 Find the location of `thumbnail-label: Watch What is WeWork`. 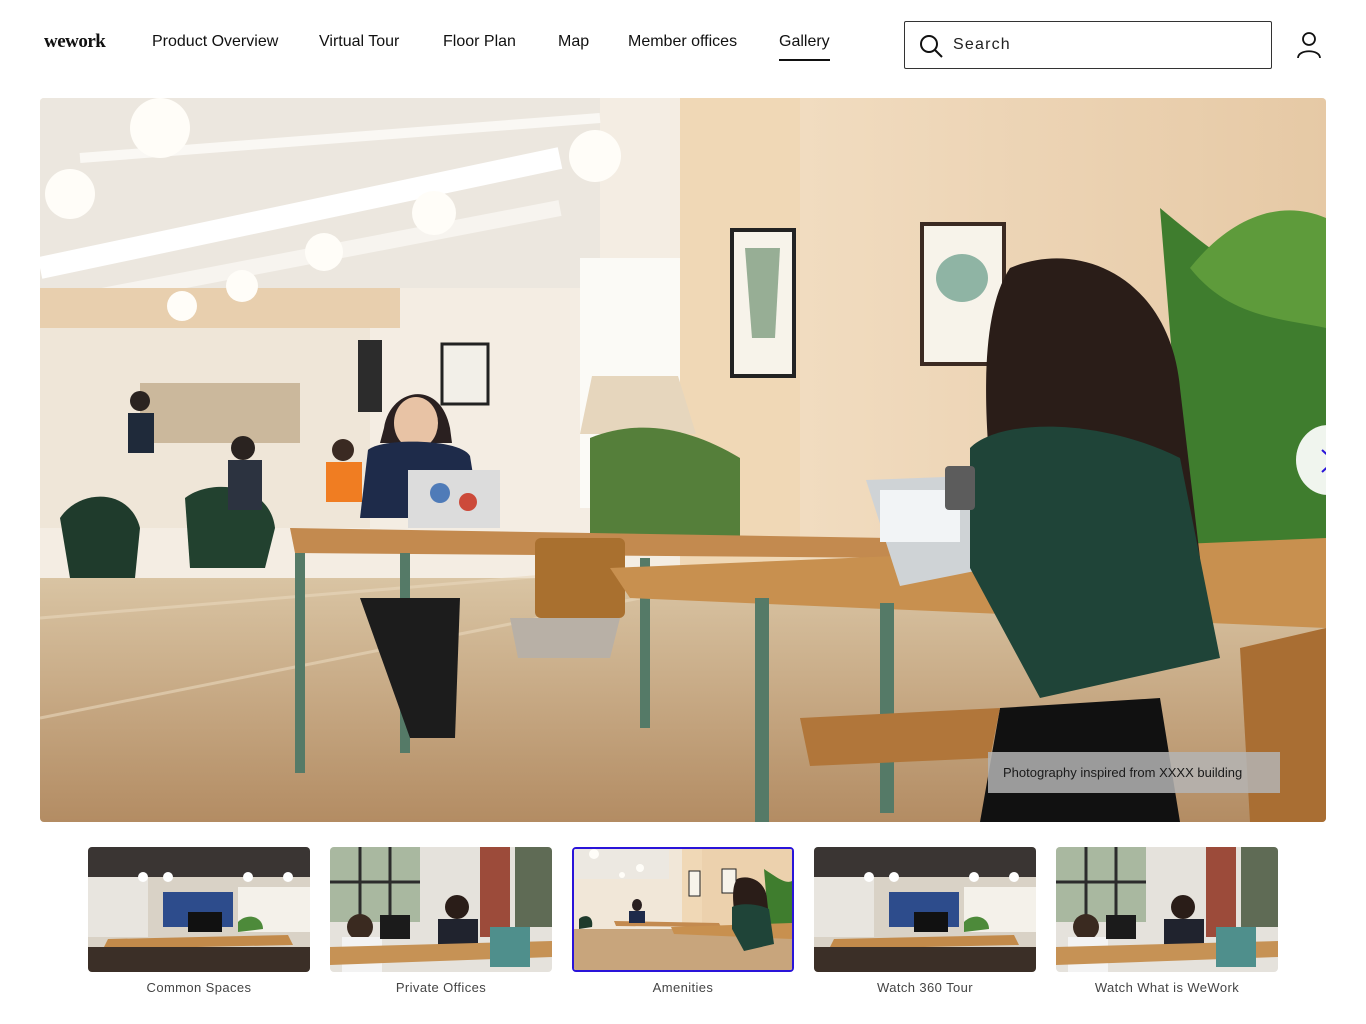

thumbnail-label: Watch What is WeWork is located at coordinates (1167, 987).